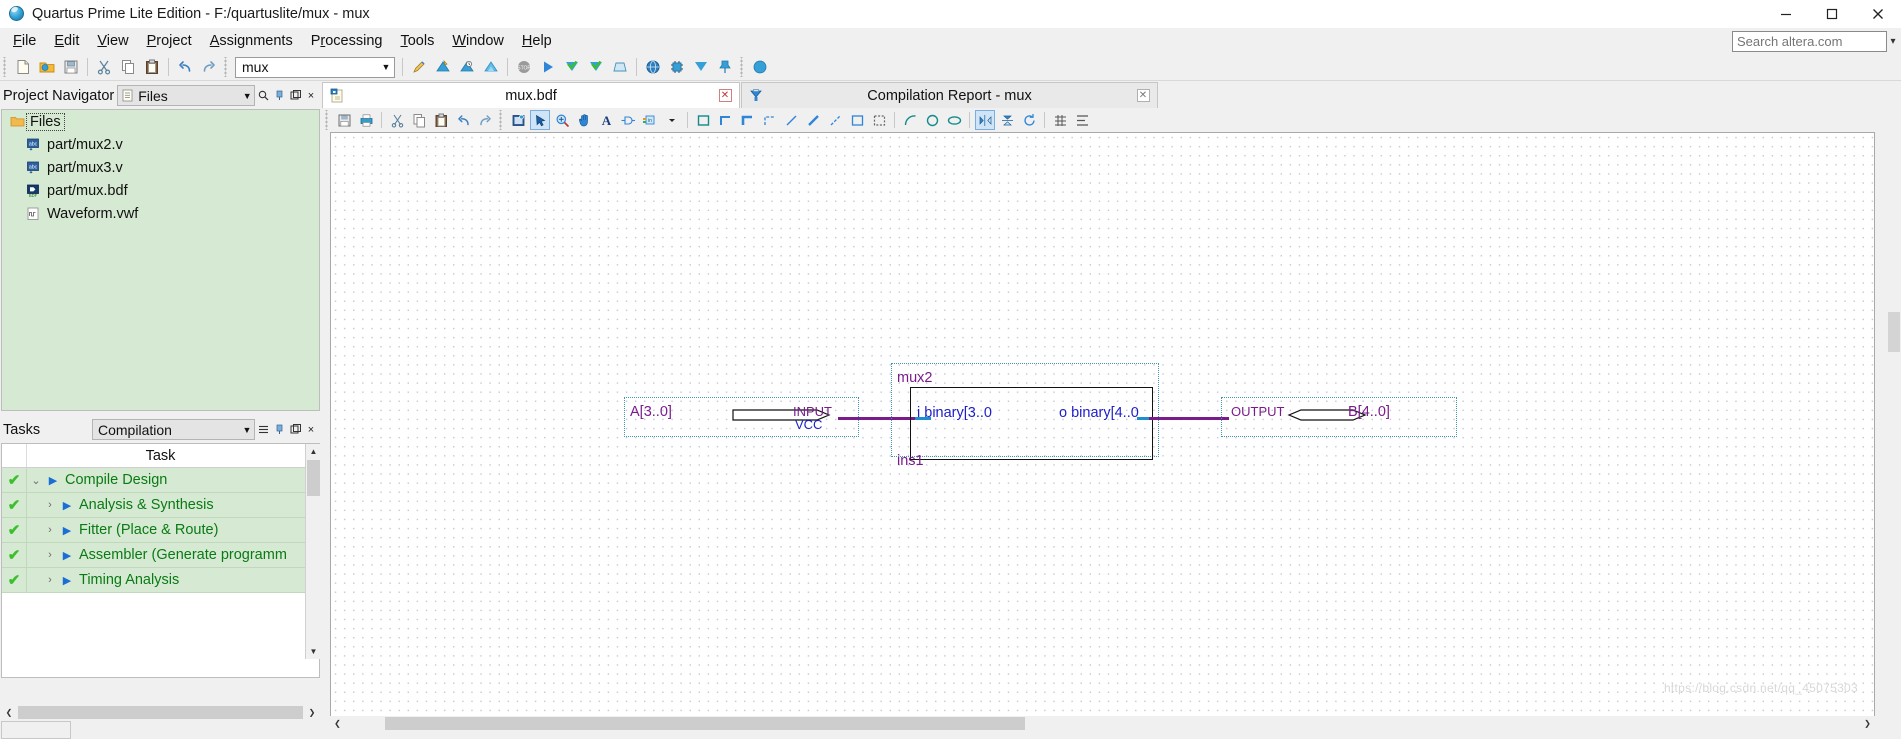 Image resolution: width=1901 pixels, height=739 pixels. Describe the element at coordinates (813, 120) in the screenshot. I see `diagonal-bus-line-icon` at that location.